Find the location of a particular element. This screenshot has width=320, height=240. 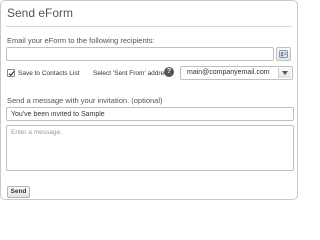

address-book-icon is located at coordinates (283, 54).